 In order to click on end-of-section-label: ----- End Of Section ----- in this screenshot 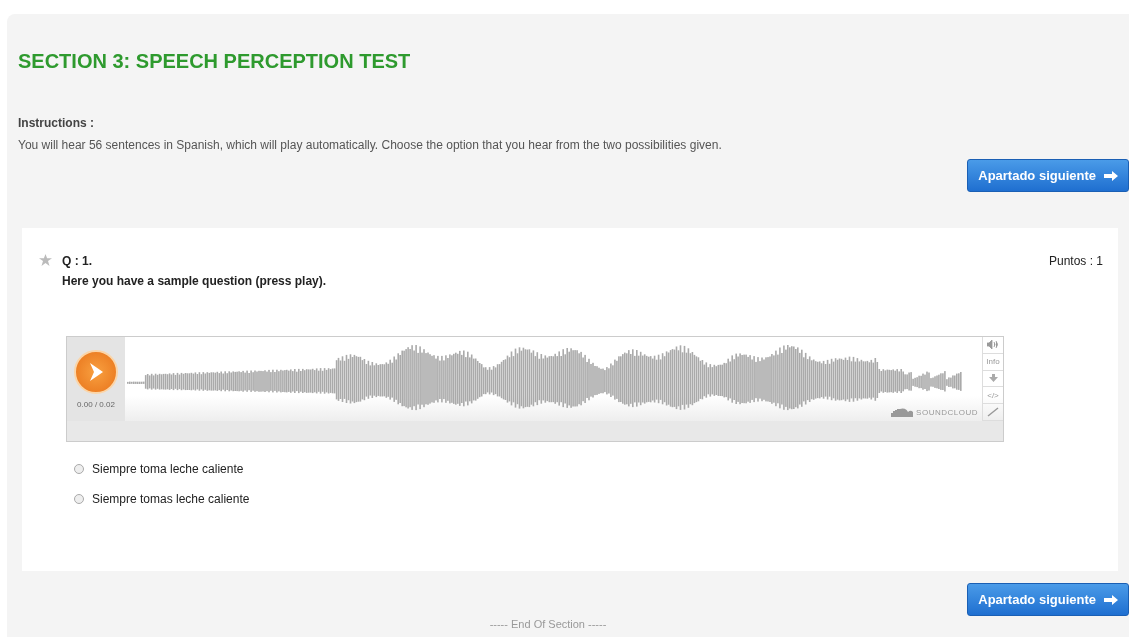, I will do `click(548, 624)`.